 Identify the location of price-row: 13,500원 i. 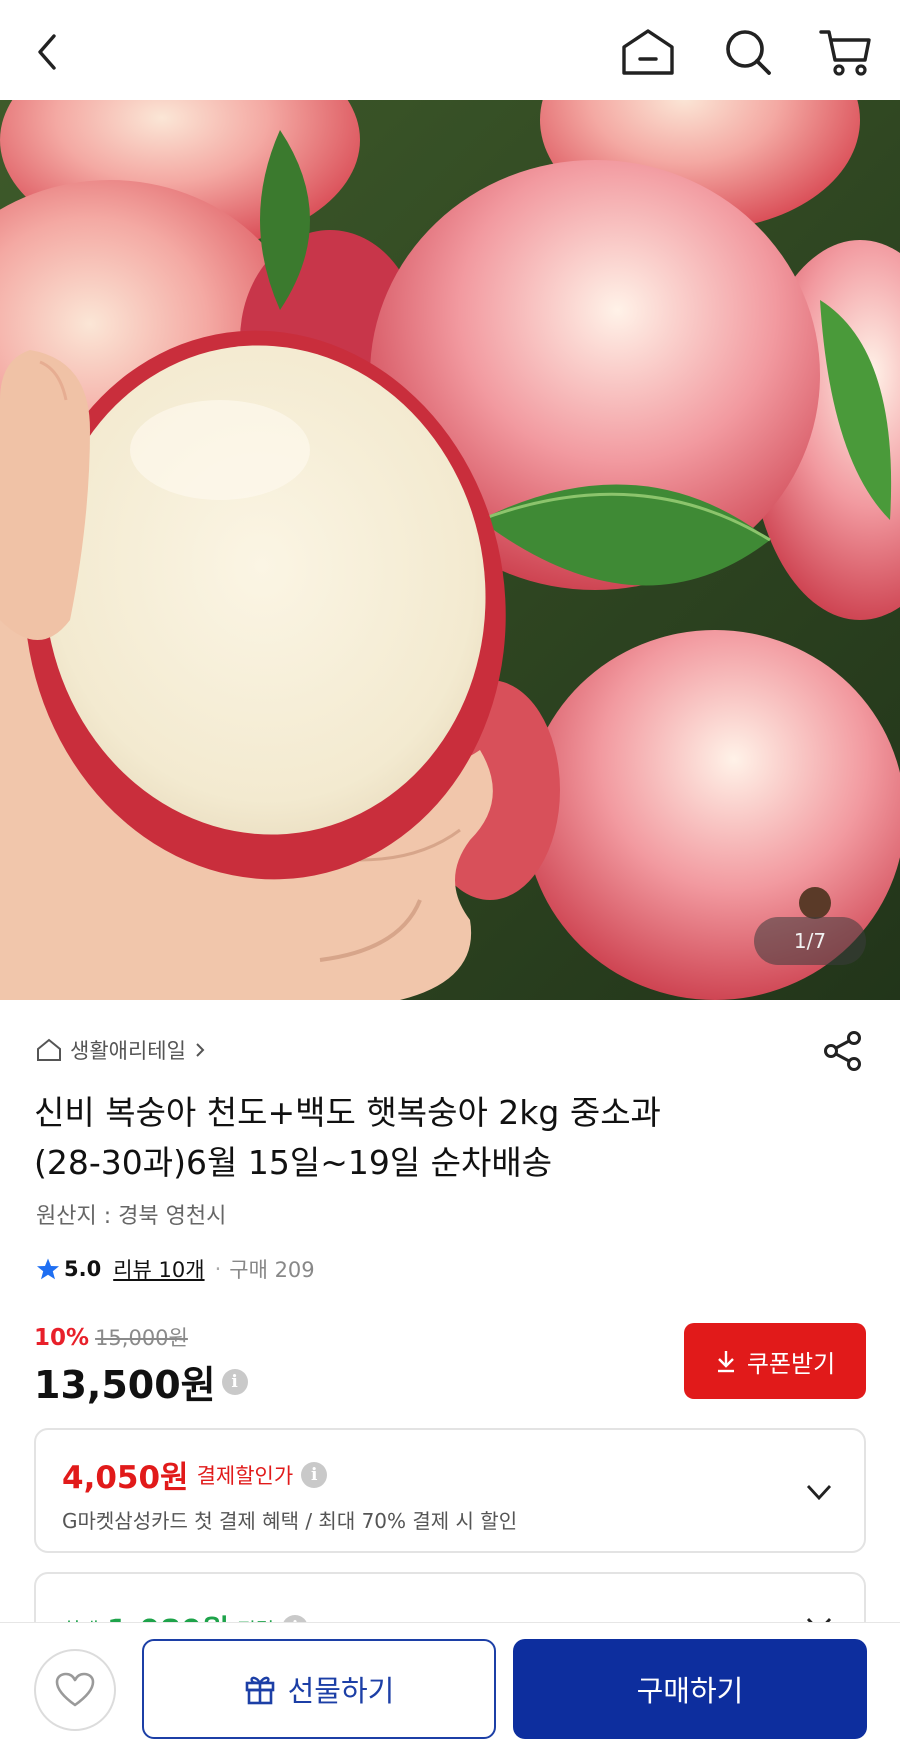
(141, 1381).